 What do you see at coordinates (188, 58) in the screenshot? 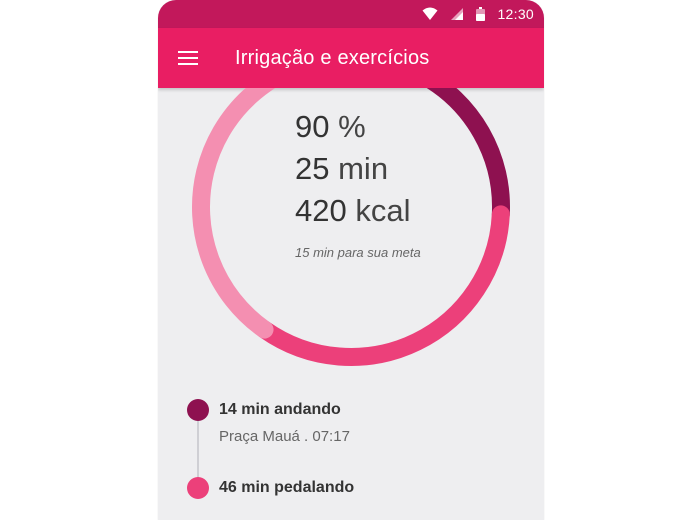
I see `hamburger-menu-icon` at bounding box center [188, 58].